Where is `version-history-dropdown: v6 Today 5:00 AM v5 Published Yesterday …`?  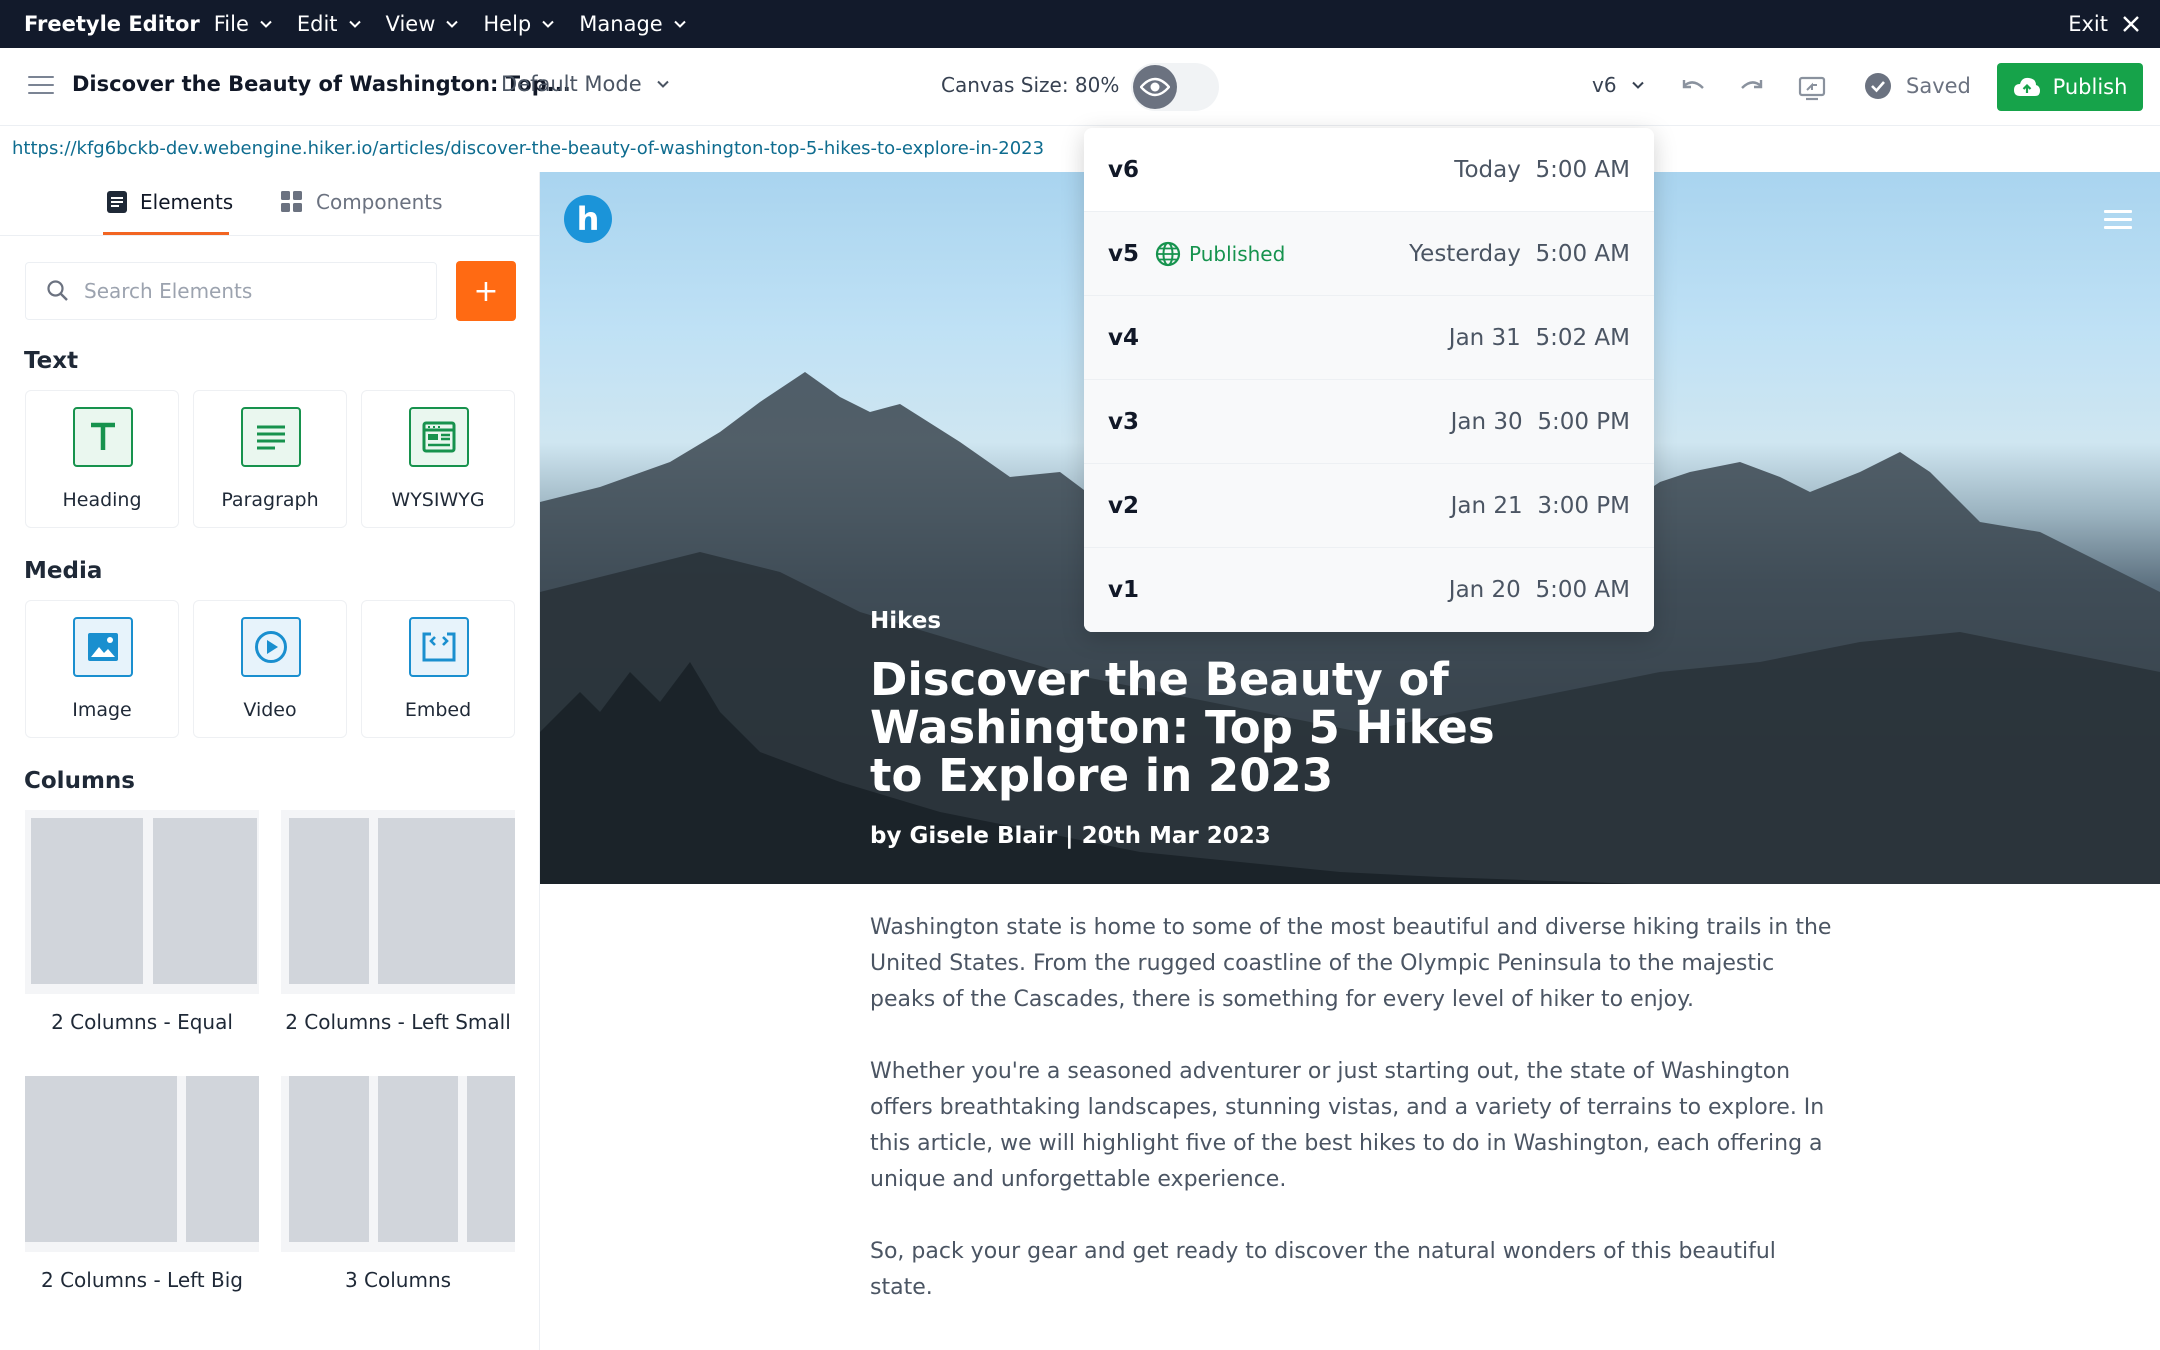
version-history-dropdown: v6 Today 5:00 AM v5 Published Yesterday … is located at coordinates (1369, 380).